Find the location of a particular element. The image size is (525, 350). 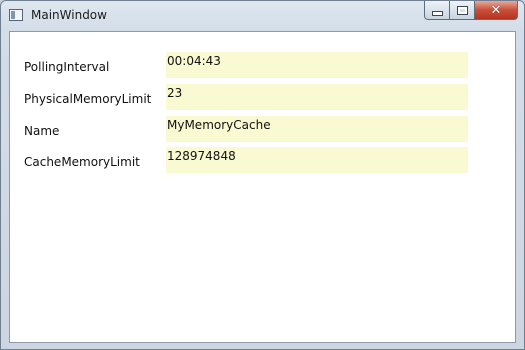

physical-memory-limit-value: 23 is located at coordinates (317, 97).